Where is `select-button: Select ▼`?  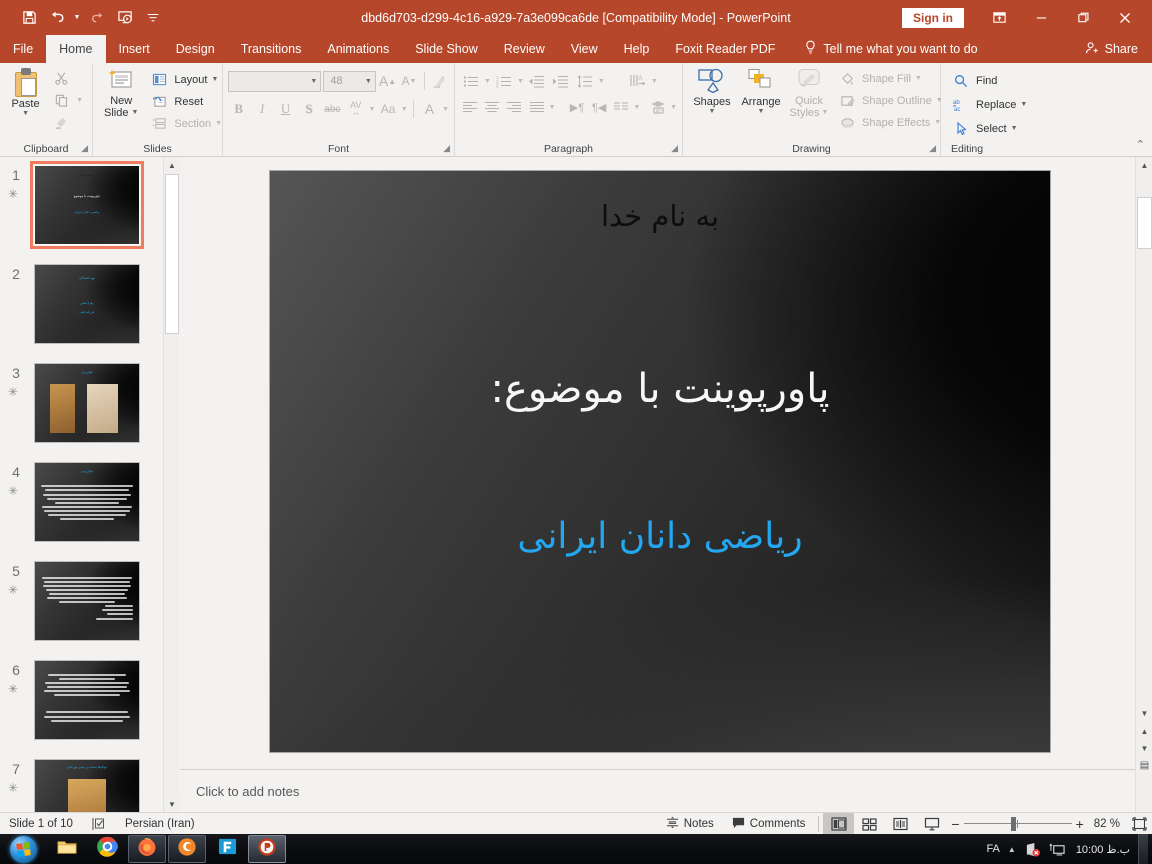 select-button: Select ▼ is located at coordinates (988, 128).